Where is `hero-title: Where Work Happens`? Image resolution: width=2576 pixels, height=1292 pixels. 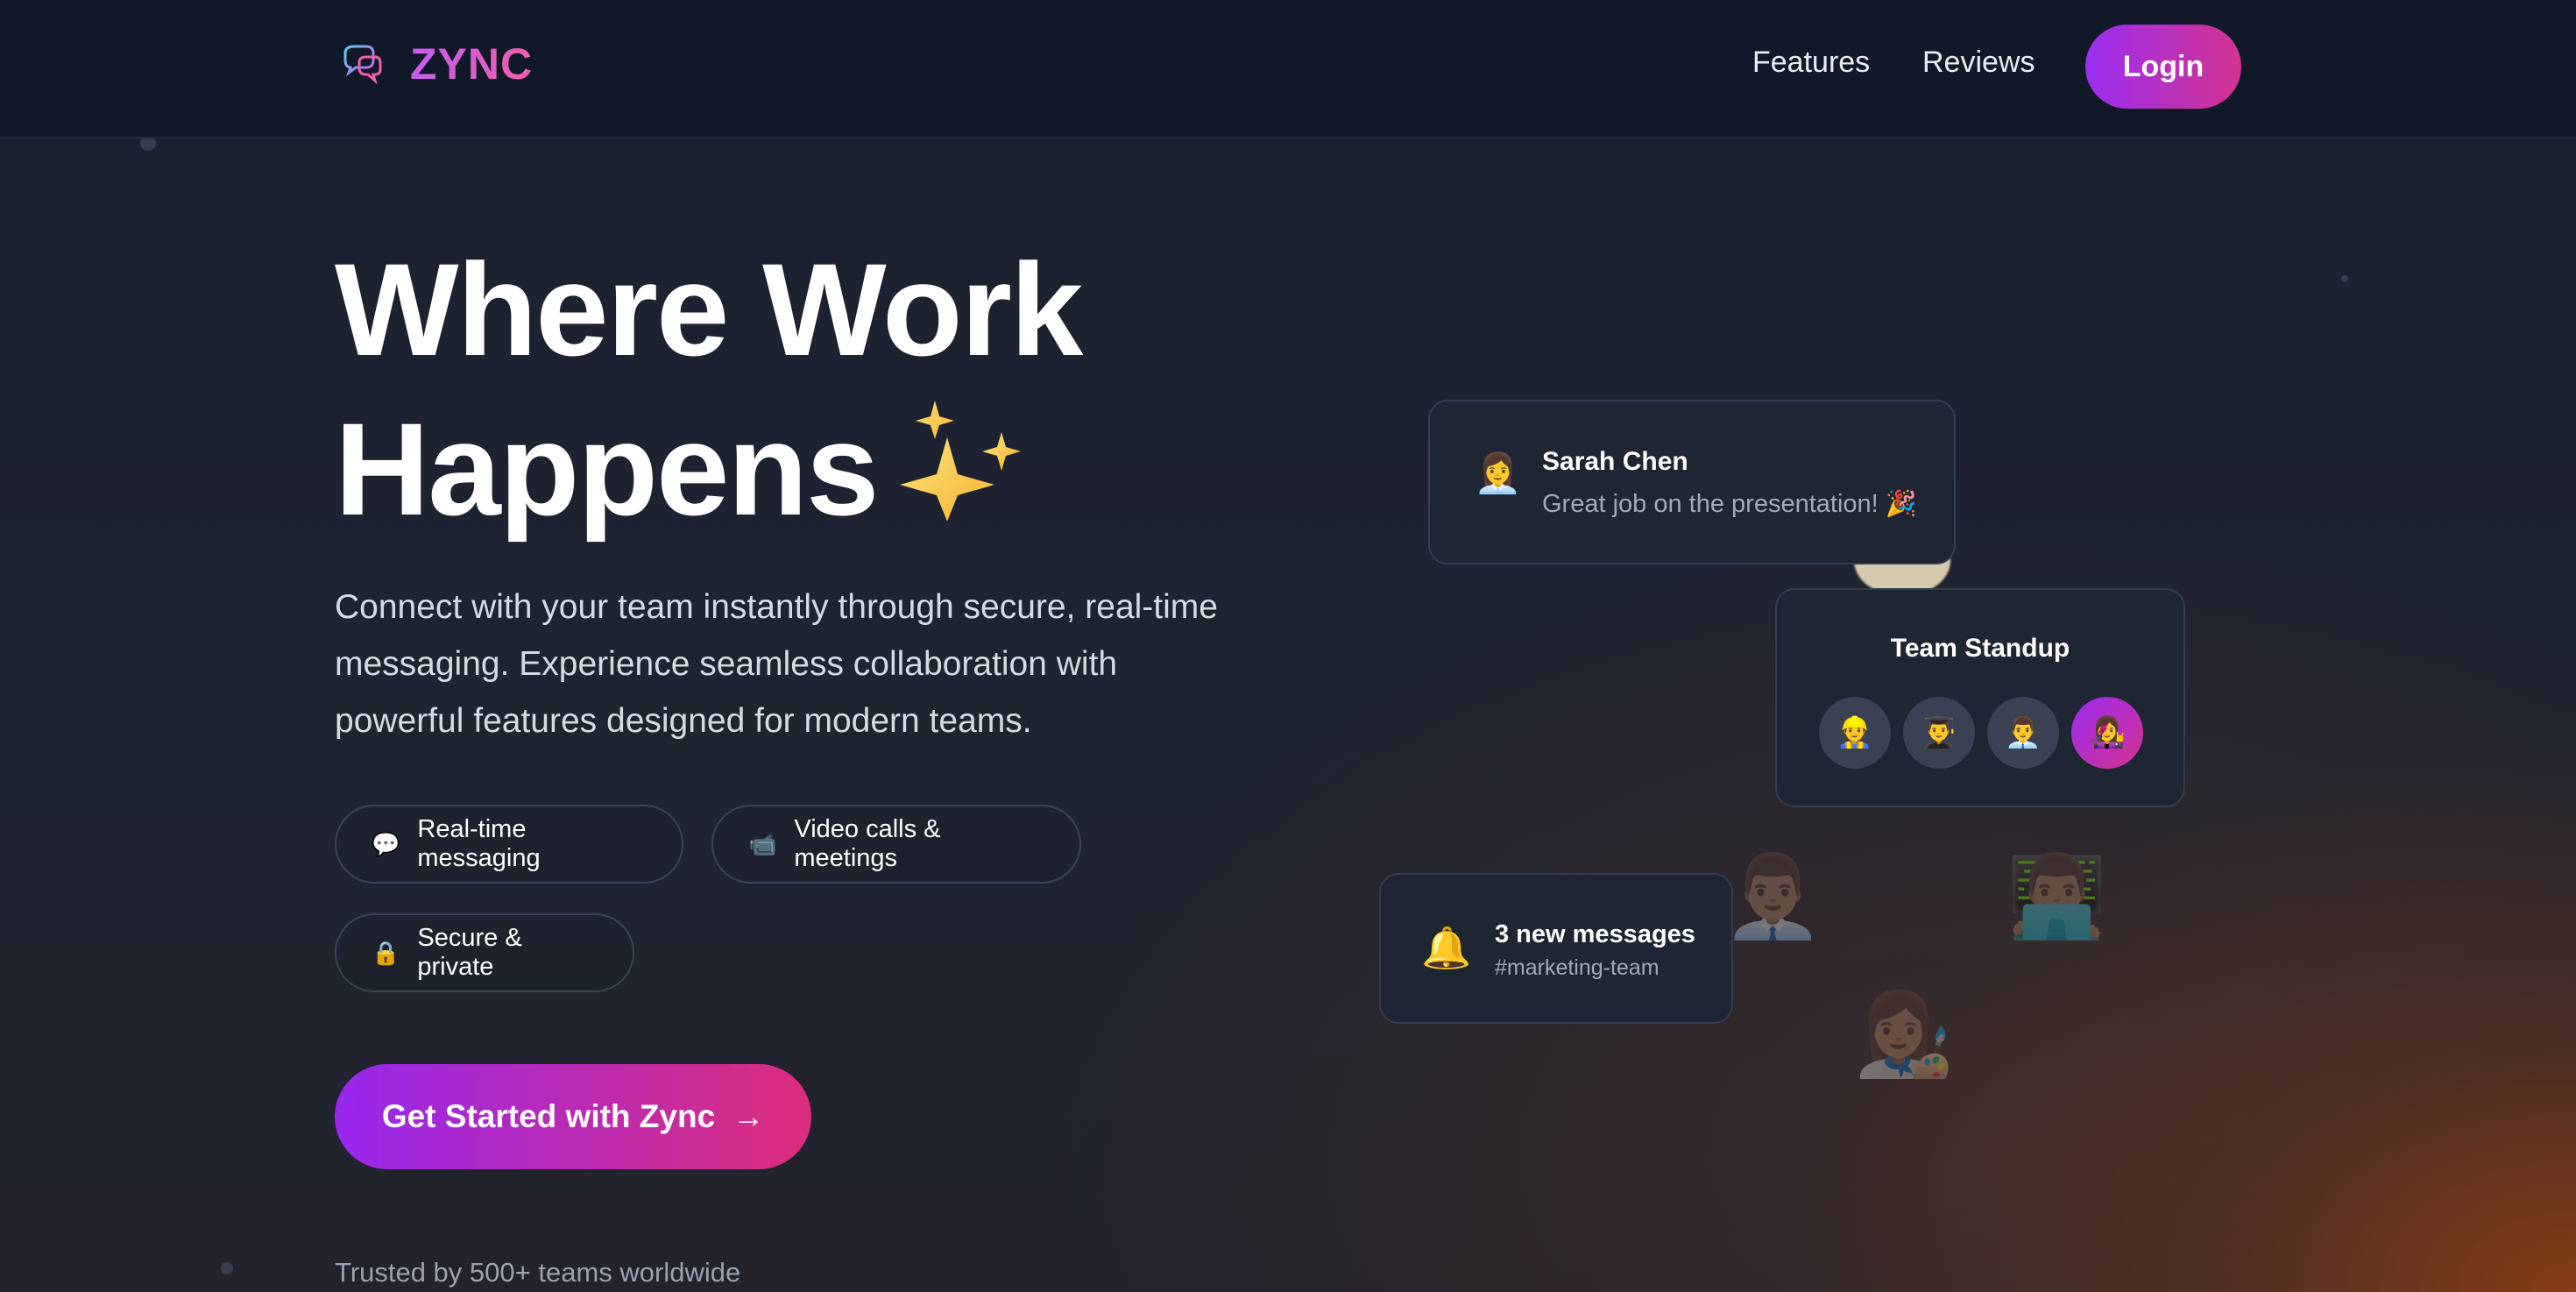 hero-title: Where Work Happens is located at coordinates (709, 389).